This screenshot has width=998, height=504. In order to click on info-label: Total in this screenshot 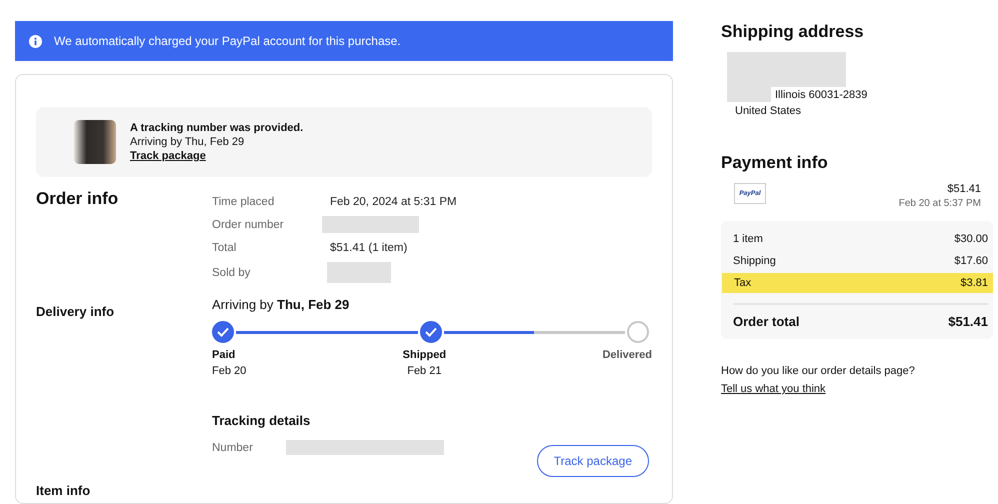, I will do `click(225, 248)`.